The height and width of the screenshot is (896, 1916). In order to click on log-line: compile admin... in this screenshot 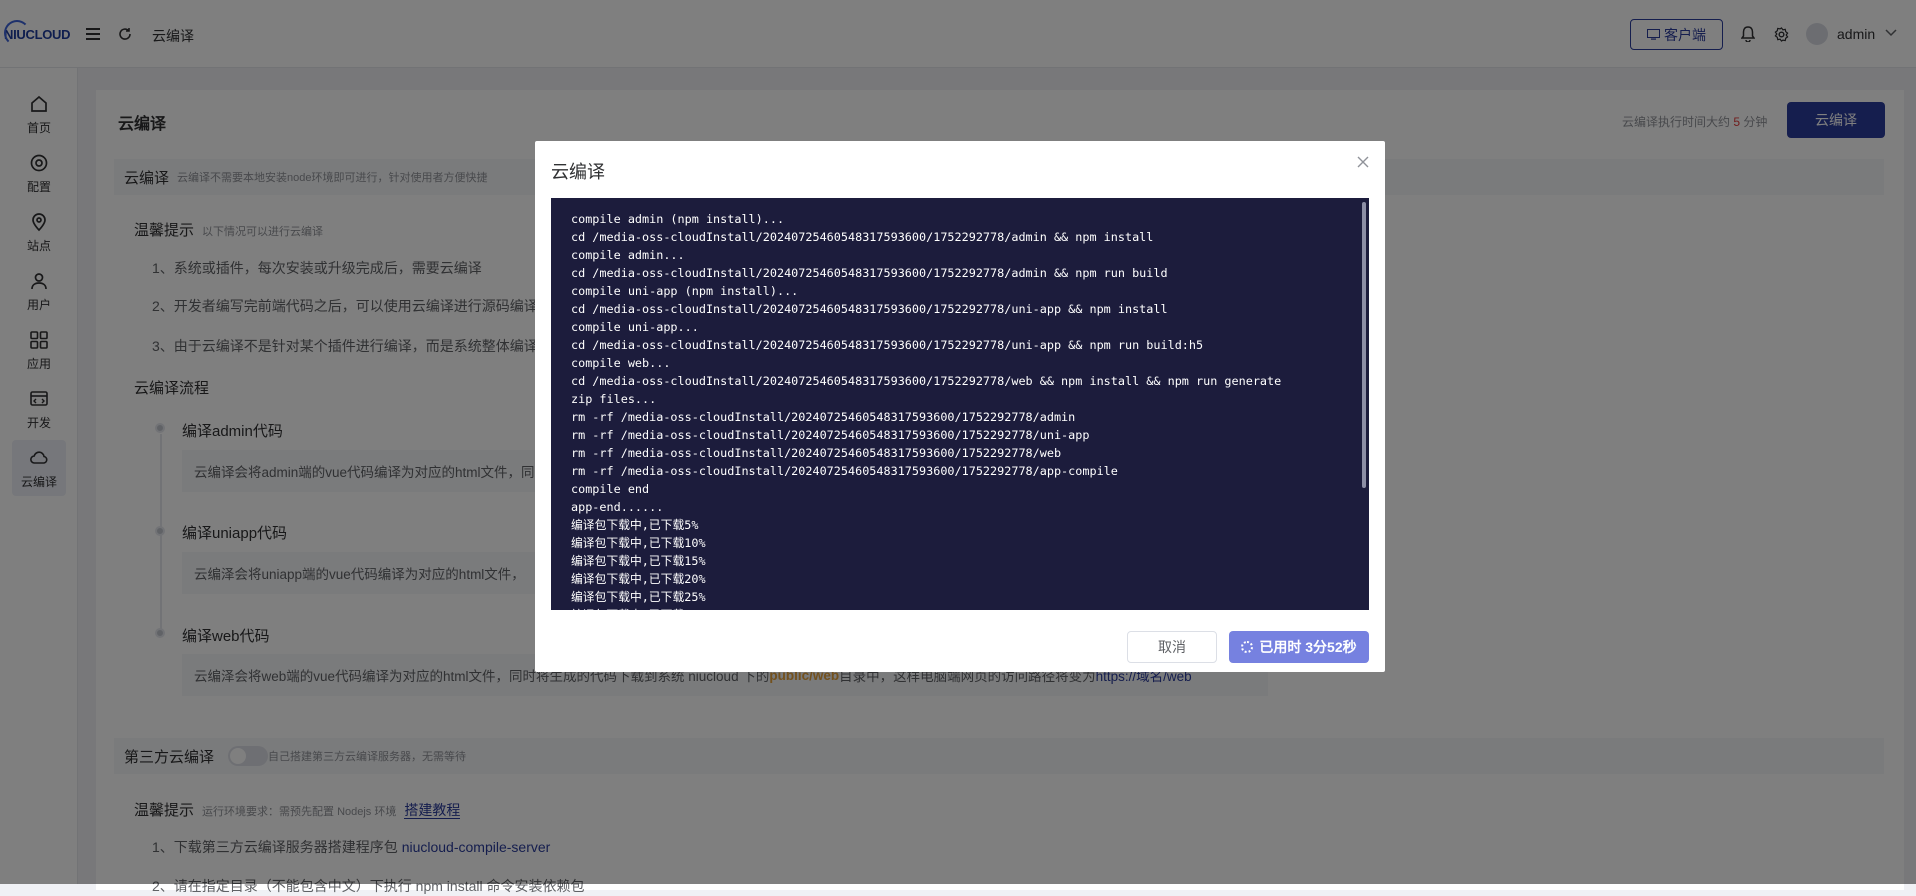, I will do `click(628, 255)`.